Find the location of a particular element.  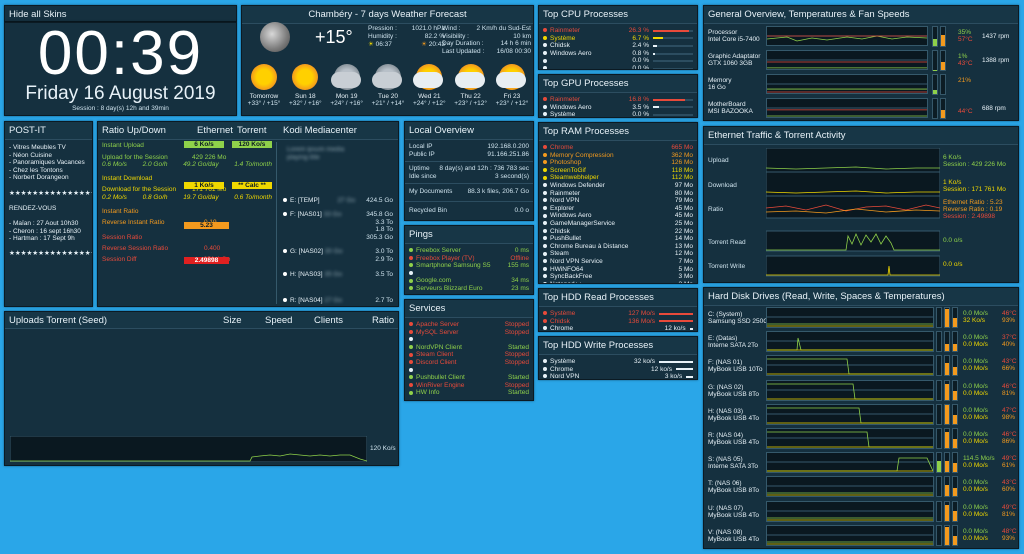

process-value: 7 Mo is located at coordinates (685, 261).